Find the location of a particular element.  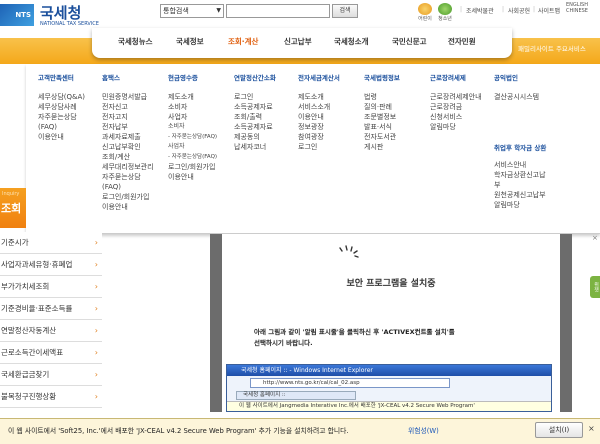

menu-item: 납세자코너 is located at coordinates (253, 147).